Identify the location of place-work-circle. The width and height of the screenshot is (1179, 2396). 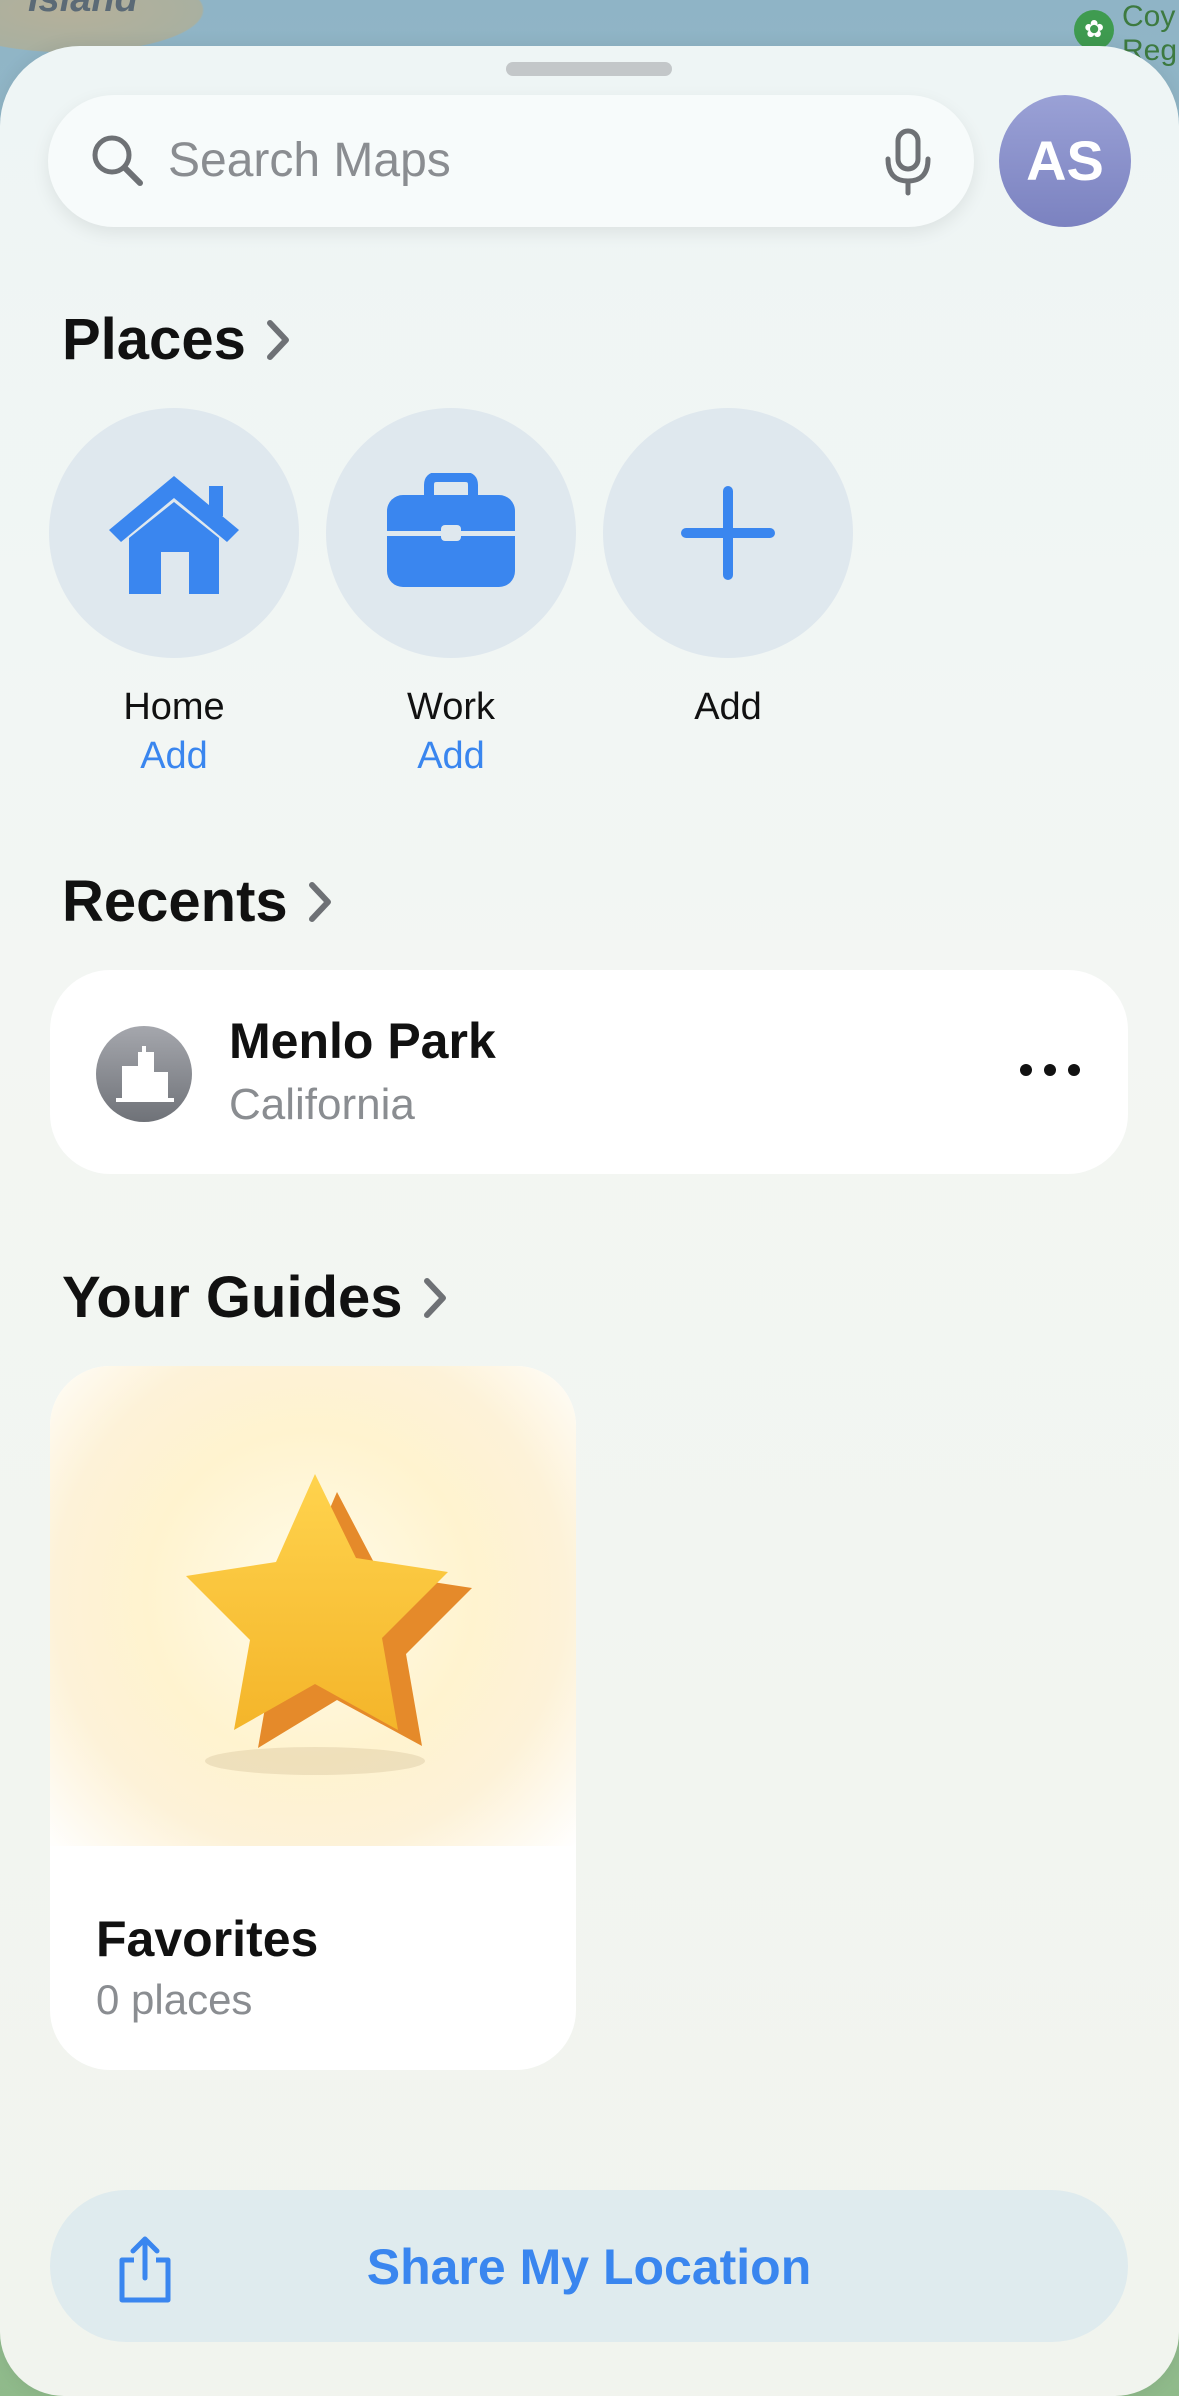
(451, 533).